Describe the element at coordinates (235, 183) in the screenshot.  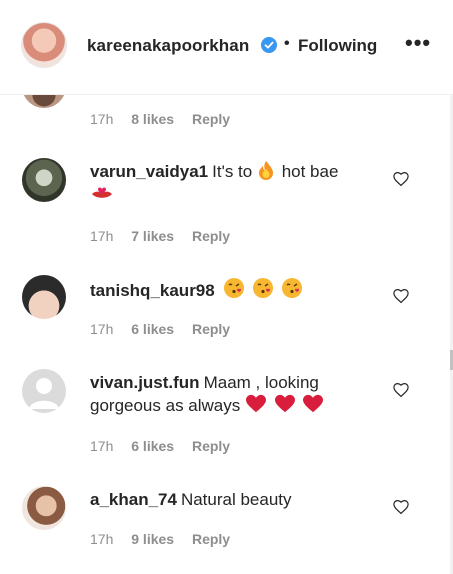
I see `comment-body: varun_vaidya1 It's to hot bae` at that location.